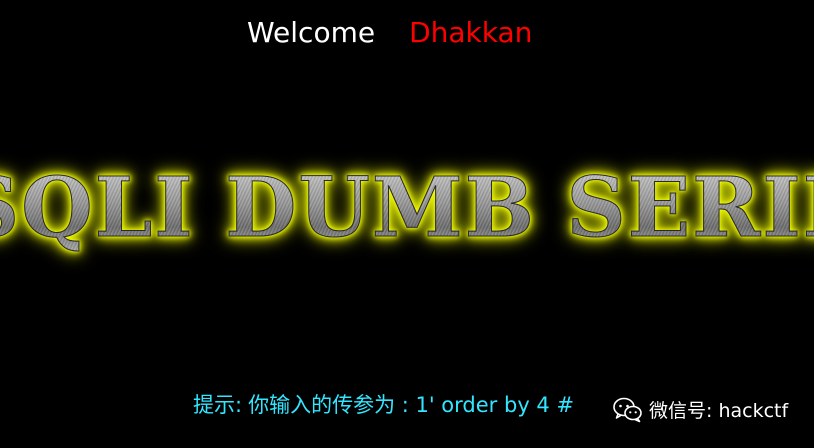  Describe the element at coordinates (389, 32) in the screenshot. I see `welcome-line: Welcome Dhakkan` at that location.